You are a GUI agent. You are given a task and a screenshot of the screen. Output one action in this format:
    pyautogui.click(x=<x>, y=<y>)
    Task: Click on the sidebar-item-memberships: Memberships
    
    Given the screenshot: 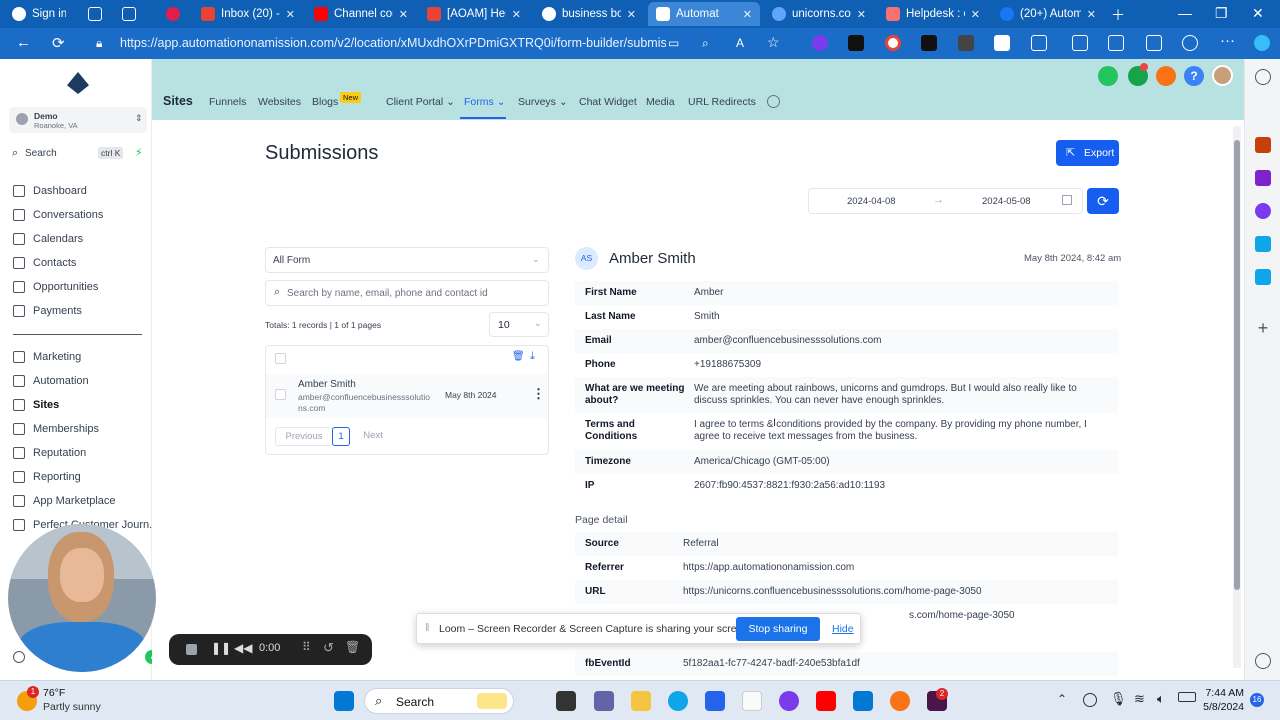 What is the action you would take?
    pyautogui.click(x=56, y=429)
    